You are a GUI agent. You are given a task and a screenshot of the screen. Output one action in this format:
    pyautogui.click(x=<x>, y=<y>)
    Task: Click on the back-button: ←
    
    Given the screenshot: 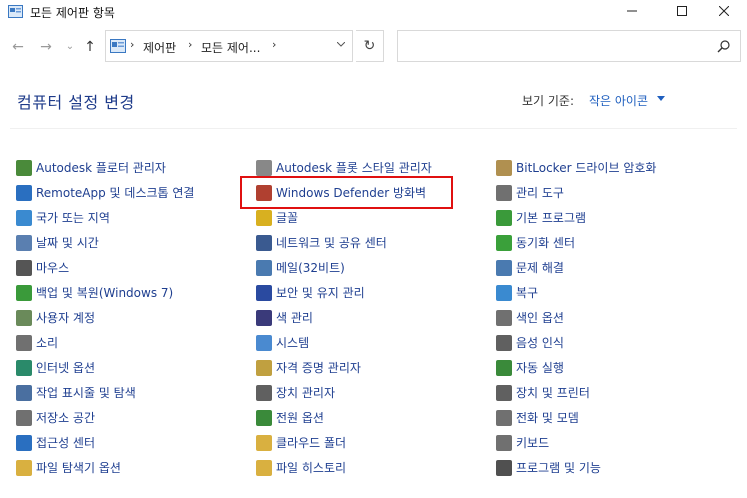 What is the action you would take?
    pyautogui.click(x=18, y=47)
    